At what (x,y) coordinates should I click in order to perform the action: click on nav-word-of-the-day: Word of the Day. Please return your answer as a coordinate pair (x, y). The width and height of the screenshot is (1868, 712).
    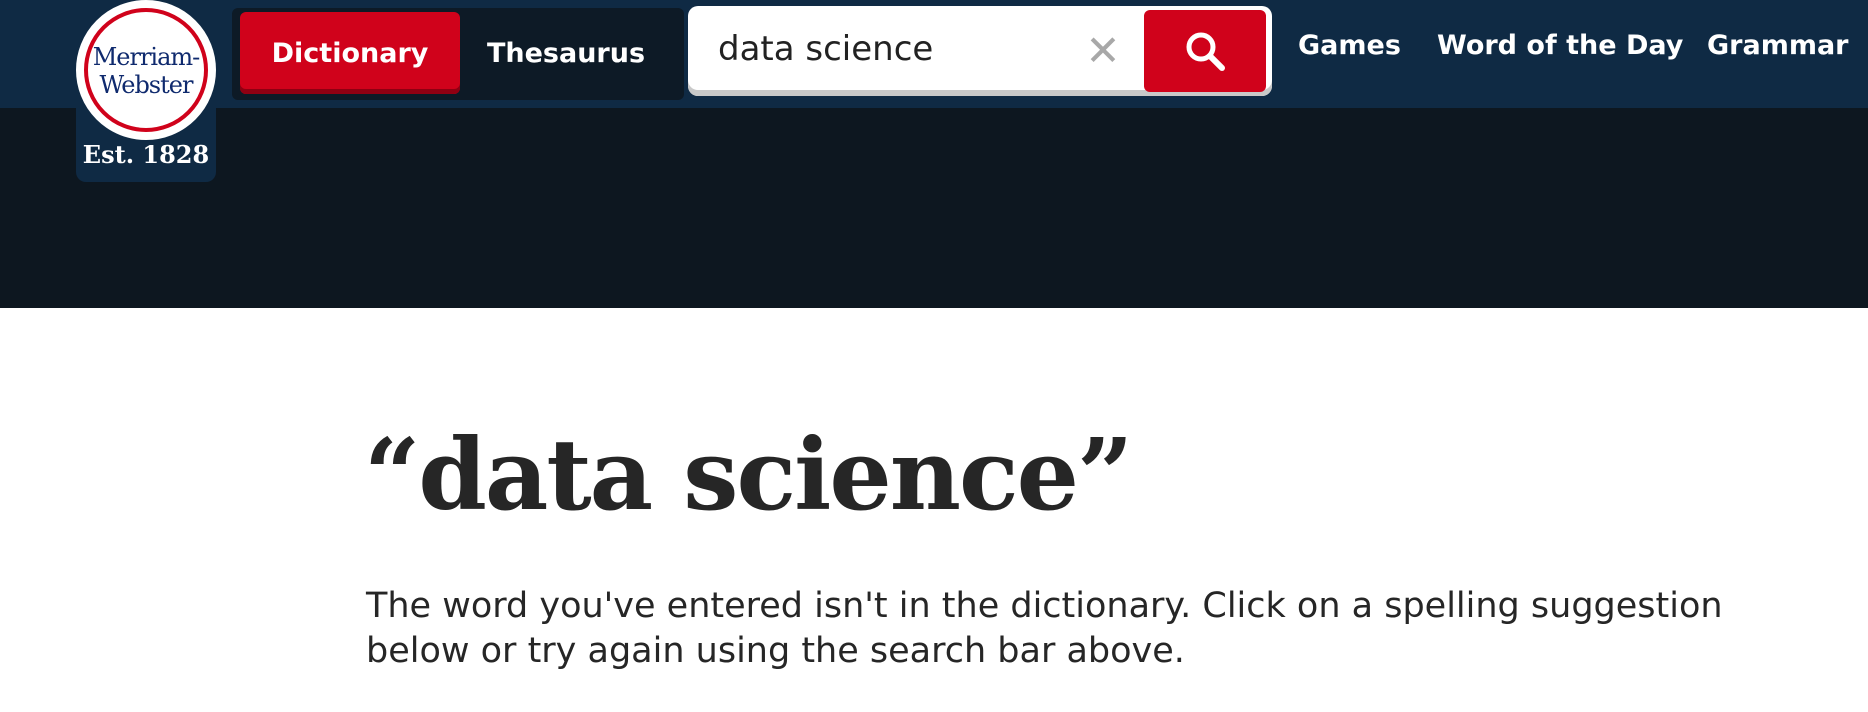
    Looking at the image, I should click on (1560, 45).